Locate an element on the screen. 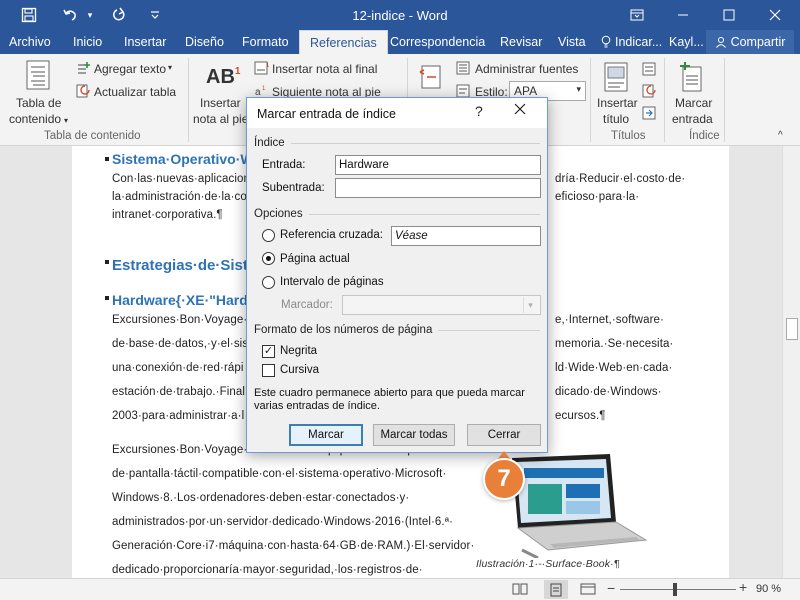 The width and height of the screenshot is (800, 600). web-layout-icon is located at coordinates (588, 590).